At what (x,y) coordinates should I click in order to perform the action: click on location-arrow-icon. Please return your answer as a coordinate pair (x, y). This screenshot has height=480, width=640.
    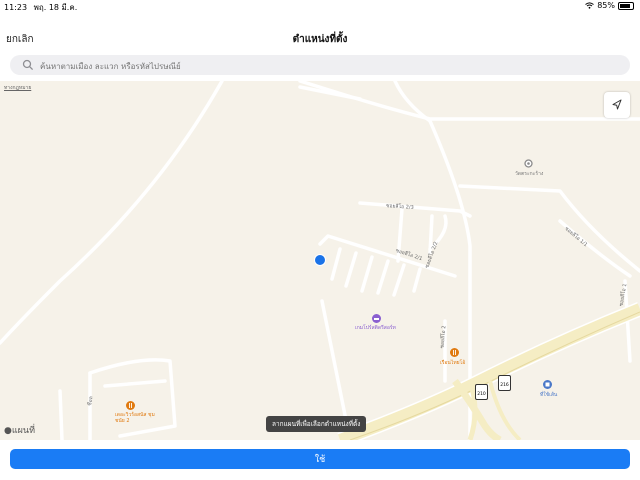
    Looking at the image, I should click on (617, 104).